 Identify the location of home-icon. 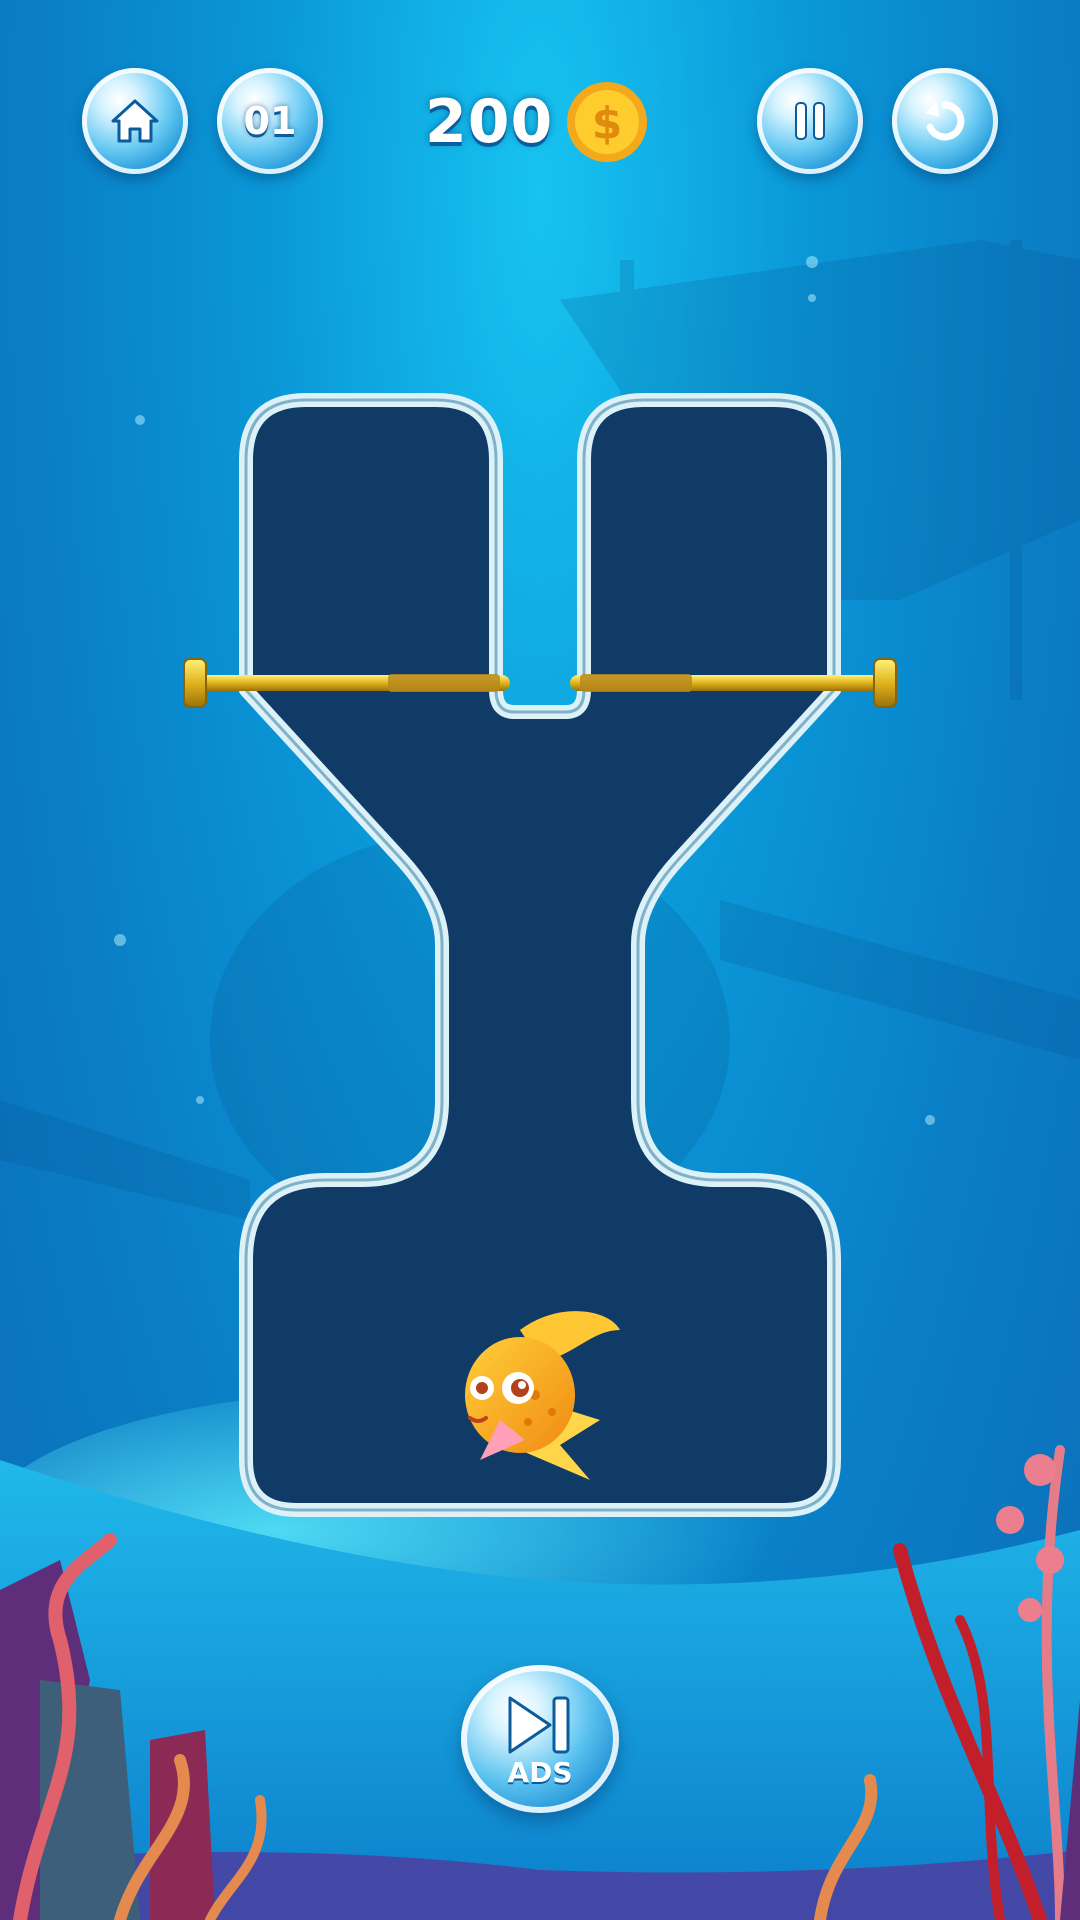
(135, 121).